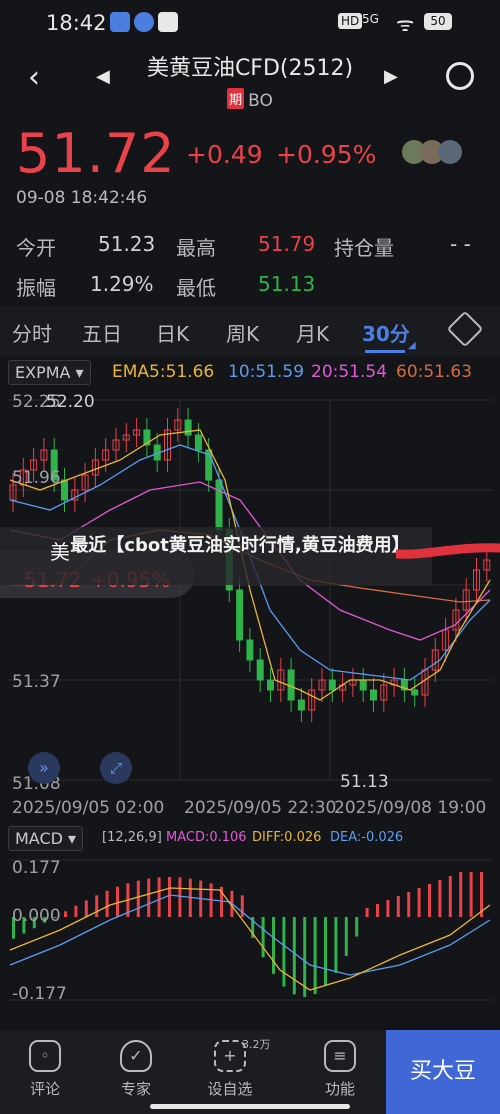  What do you see at coordinates (132, 837) in the screenshot?
I see `macd-params: [12,26,9]` at bounding box center [132, 837].